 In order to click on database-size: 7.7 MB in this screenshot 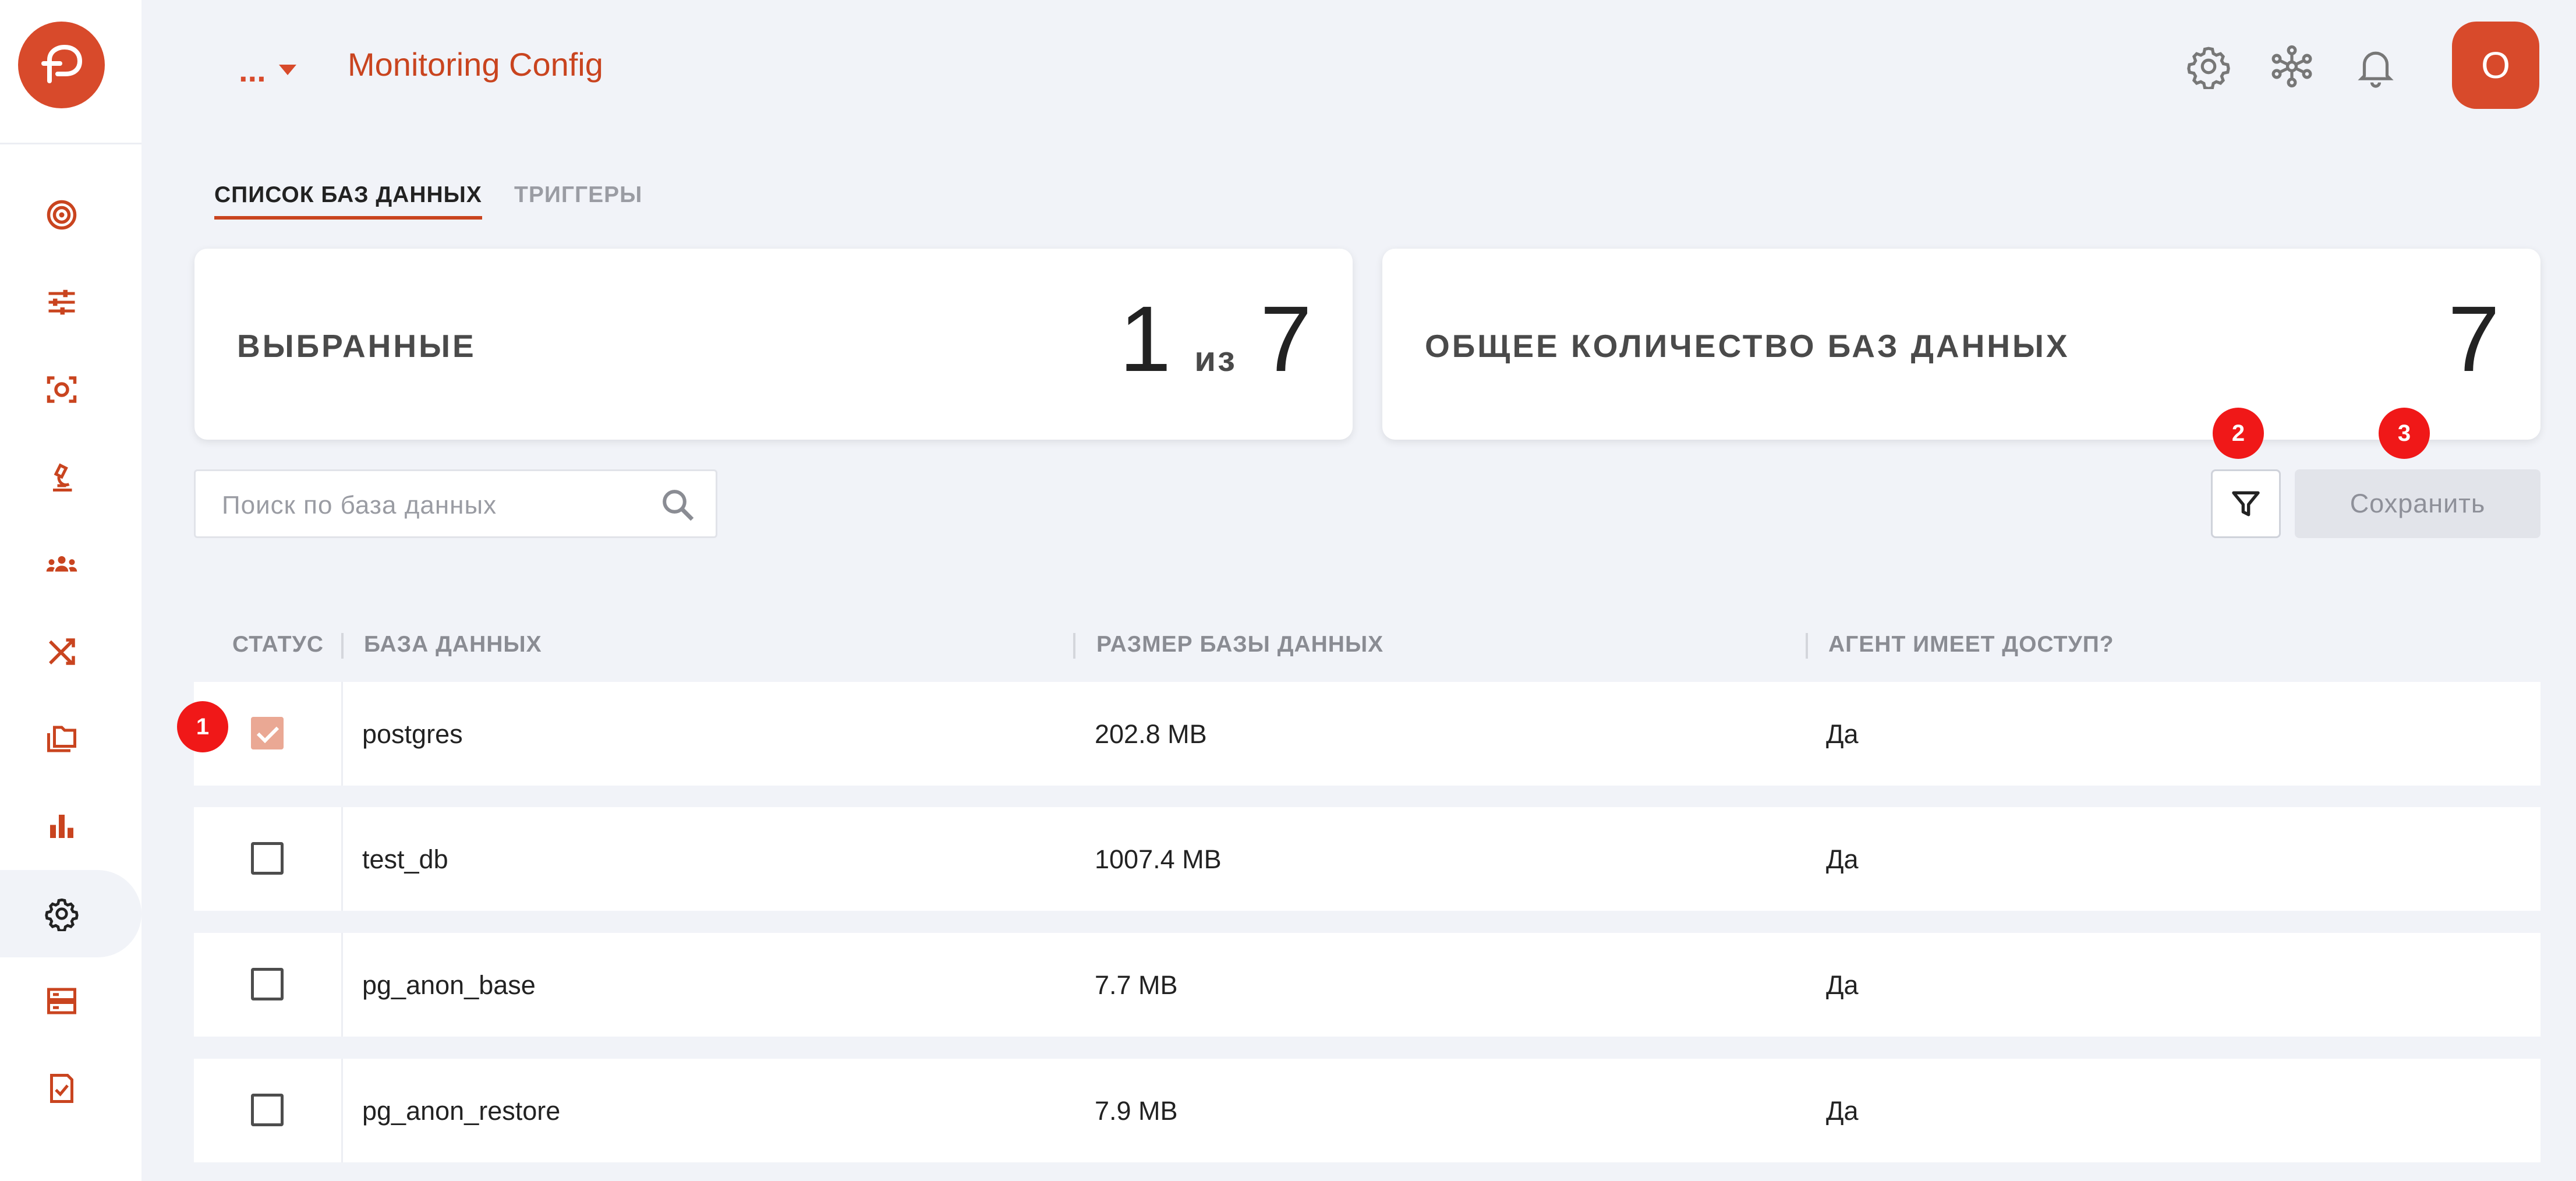, I will do `click(1136, 985)`.